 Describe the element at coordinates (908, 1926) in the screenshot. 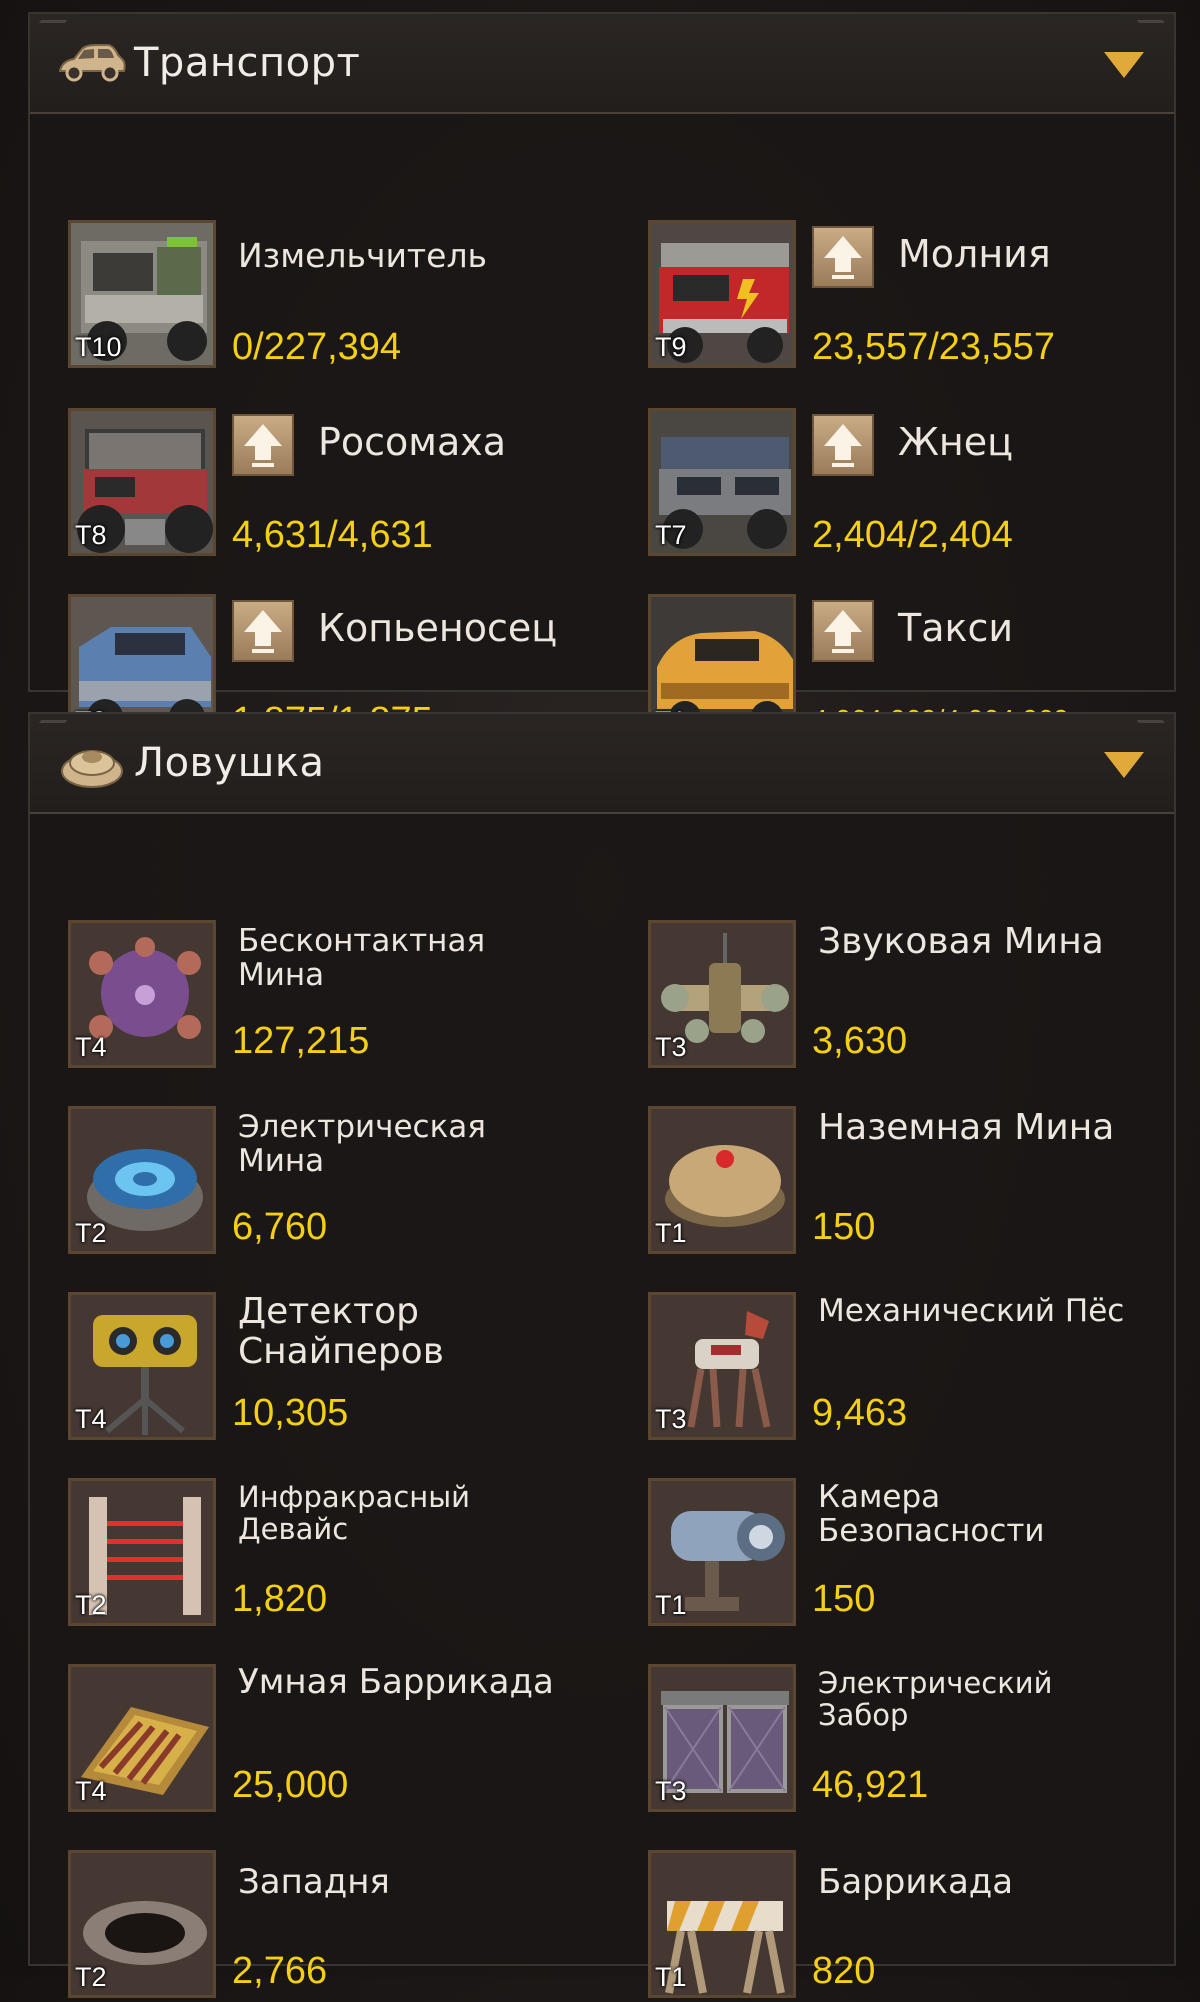

I see `trap-item: T1 Баррикада 820` at that location.